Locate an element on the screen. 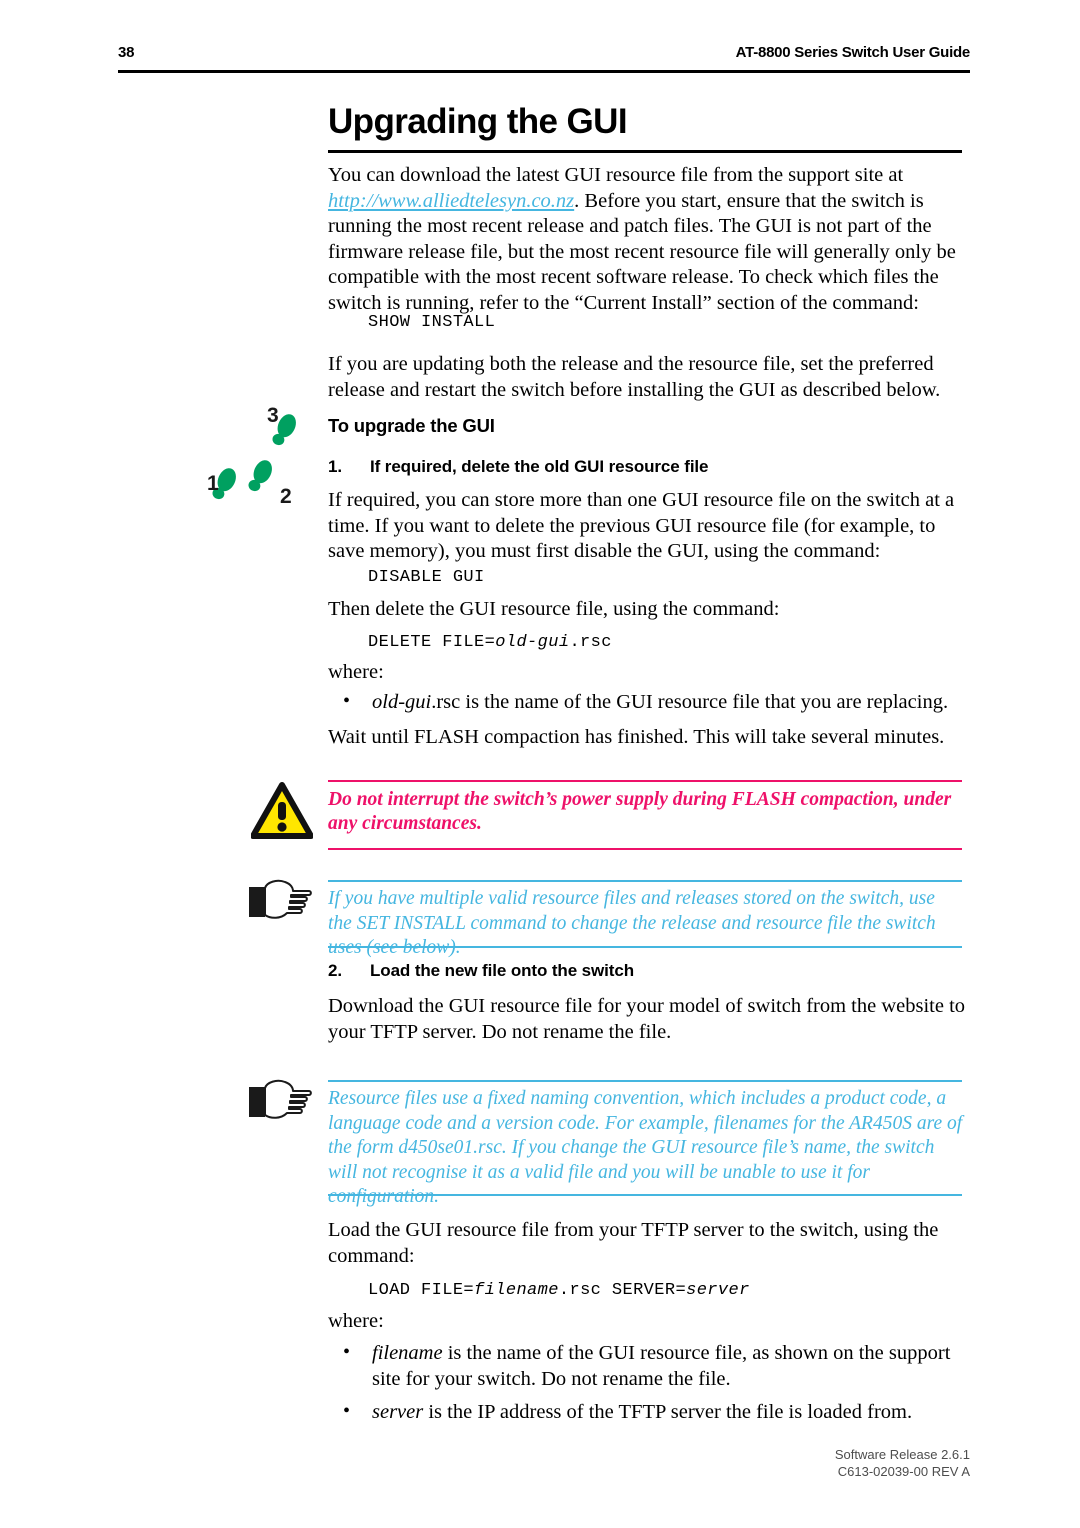 This screenshot has width=1080, height=1528. page-header: 38 AT-8800 Series Switch User Guide is located at coordinates (544, 62).